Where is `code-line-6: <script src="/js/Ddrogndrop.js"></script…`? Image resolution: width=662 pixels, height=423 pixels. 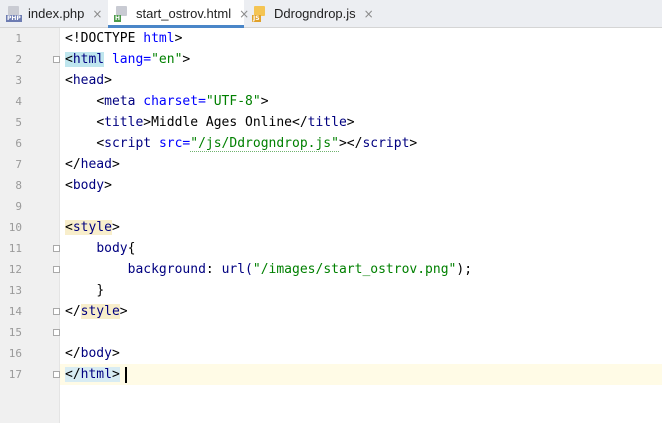
code-line-6: <script src="/js/Ddrogndrop.js"></script… is located at coordinates (241, 143).